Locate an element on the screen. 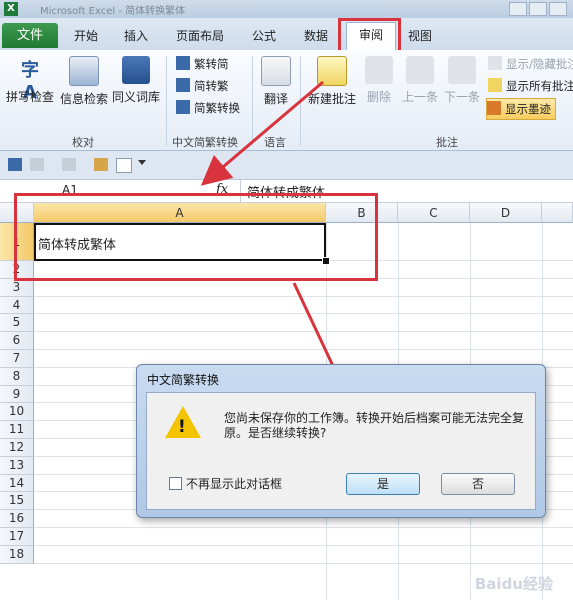 This screenshot has width=573, height=600. warning-exclamation: ! is located at coordinates (182, 427).